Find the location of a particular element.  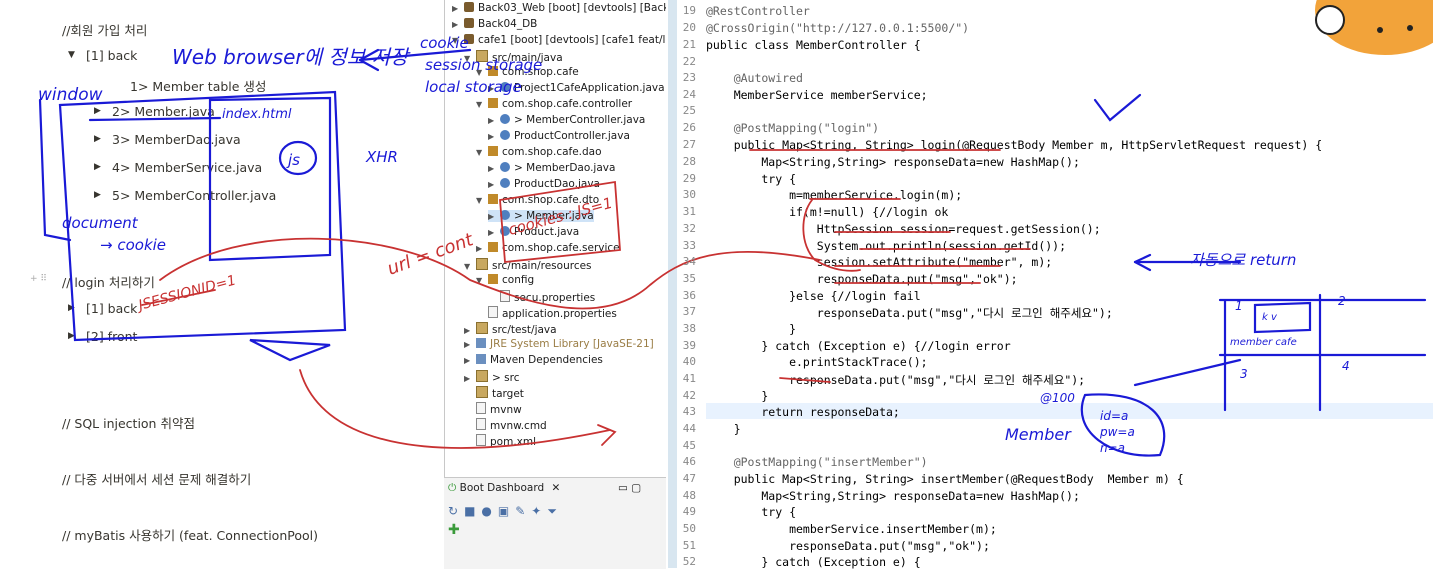

add-block-icon: + ⠿ is located at coordinates (38, 279).